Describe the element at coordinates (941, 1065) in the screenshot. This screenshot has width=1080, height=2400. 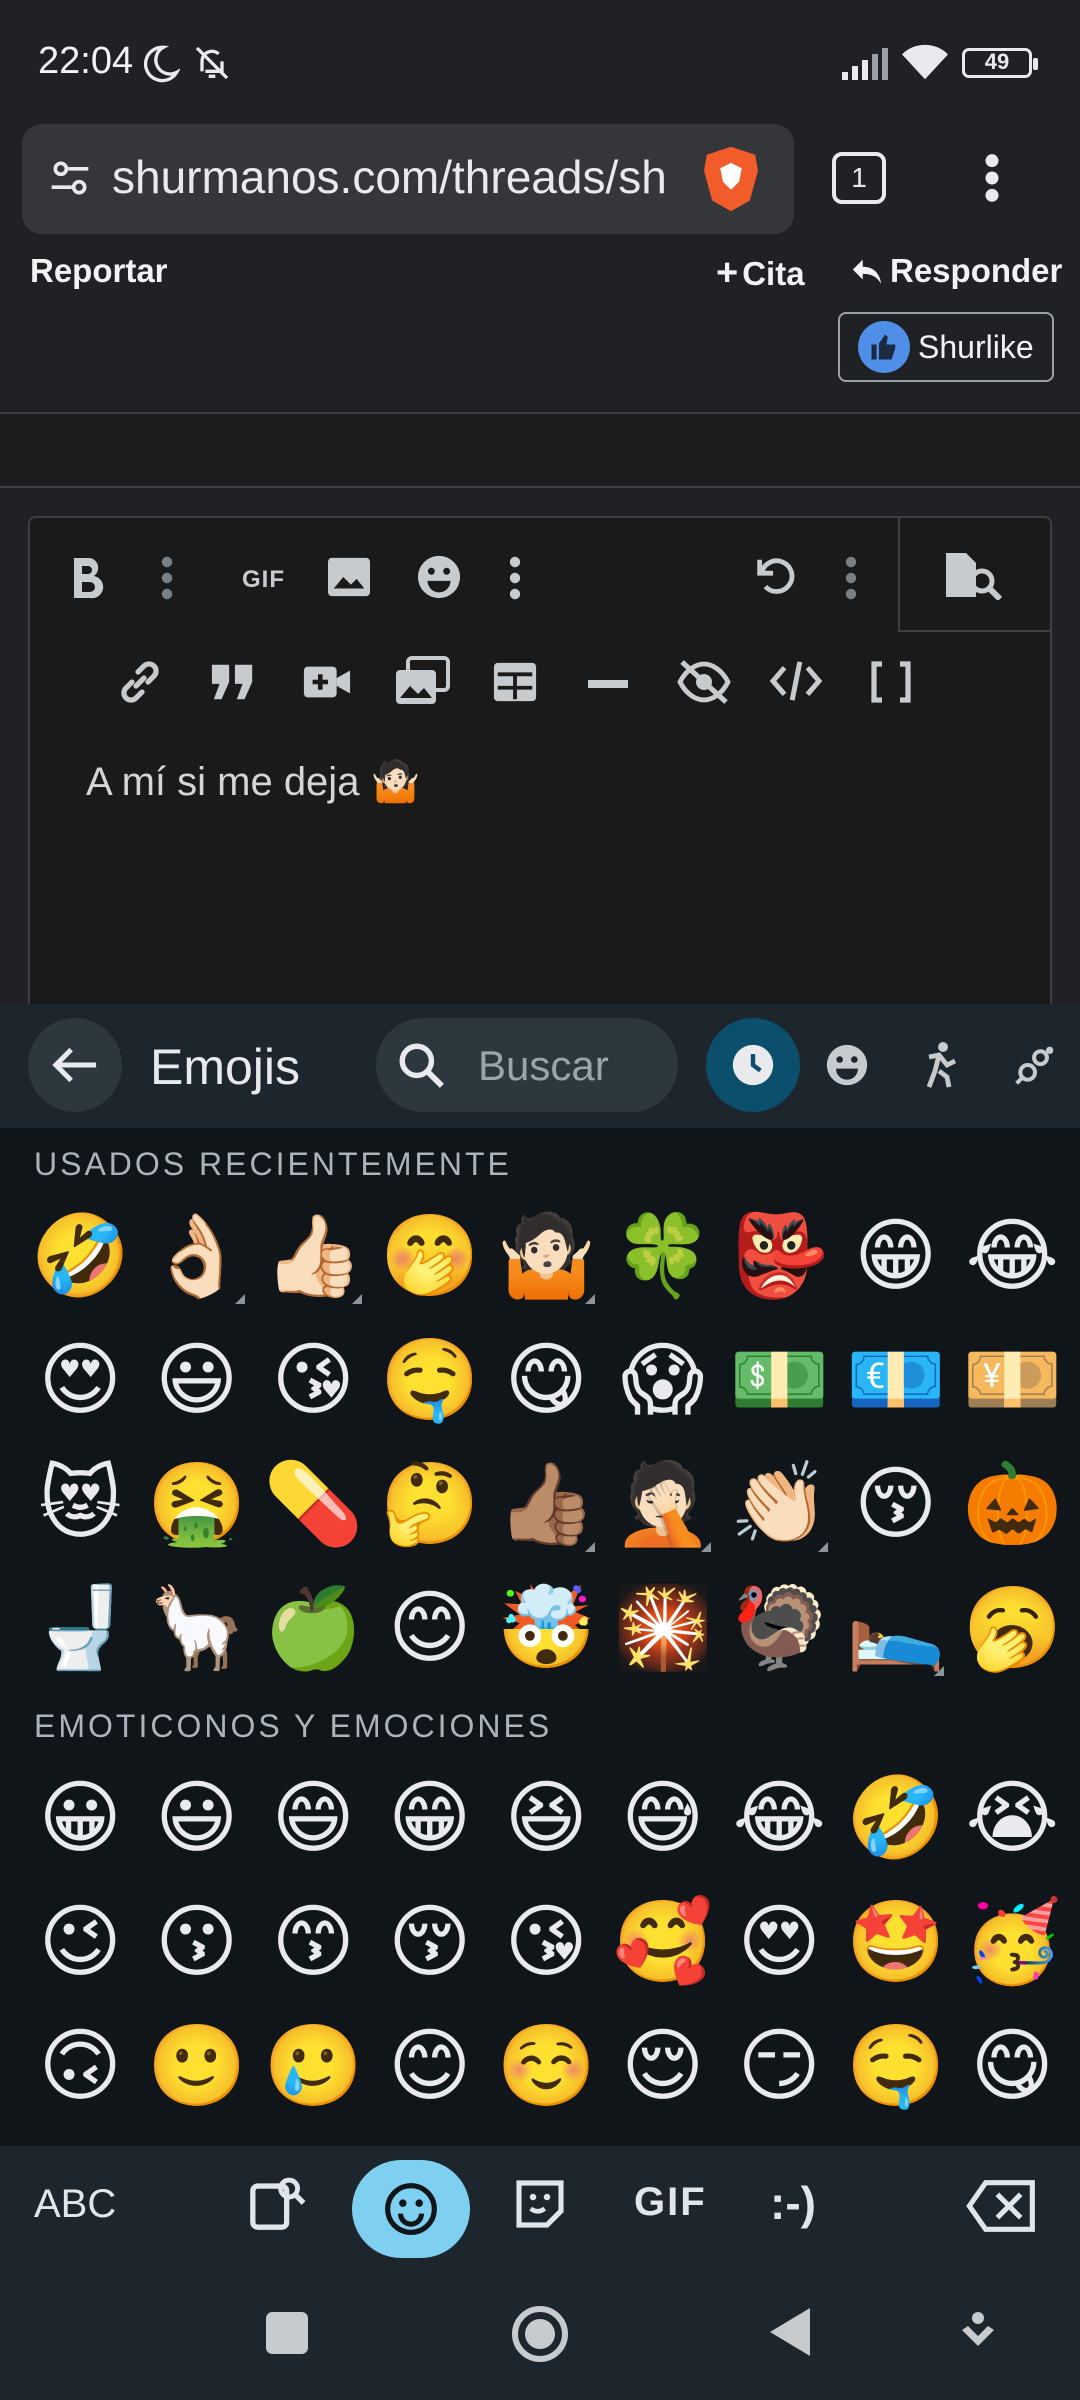
I see `people-category-button` at that location.